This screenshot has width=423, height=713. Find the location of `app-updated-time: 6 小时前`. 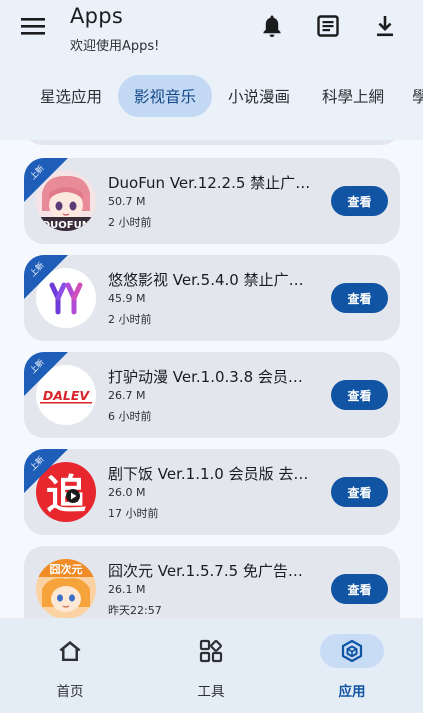

app-updated-time: 6 小时前 is located at coordinates (130, 416).